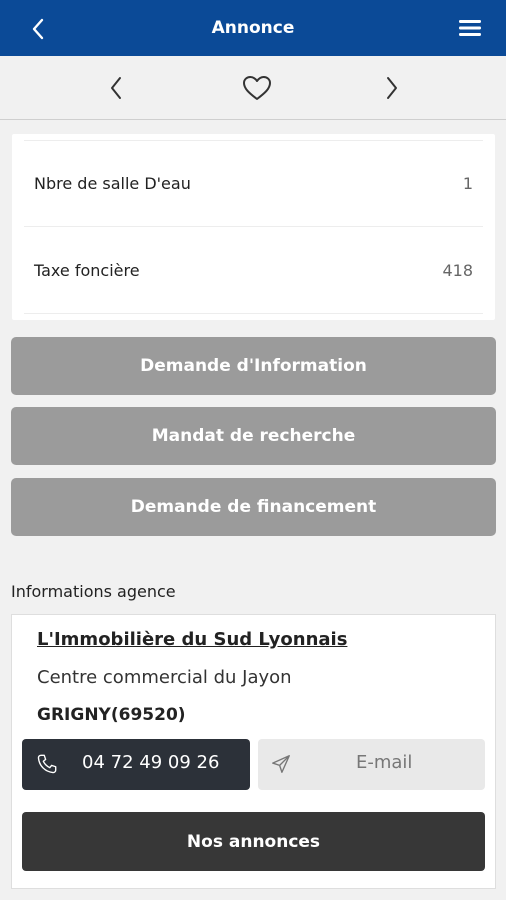 The image size is (506, 900). I want to click on heart-outline-icon, so click(257, 88).